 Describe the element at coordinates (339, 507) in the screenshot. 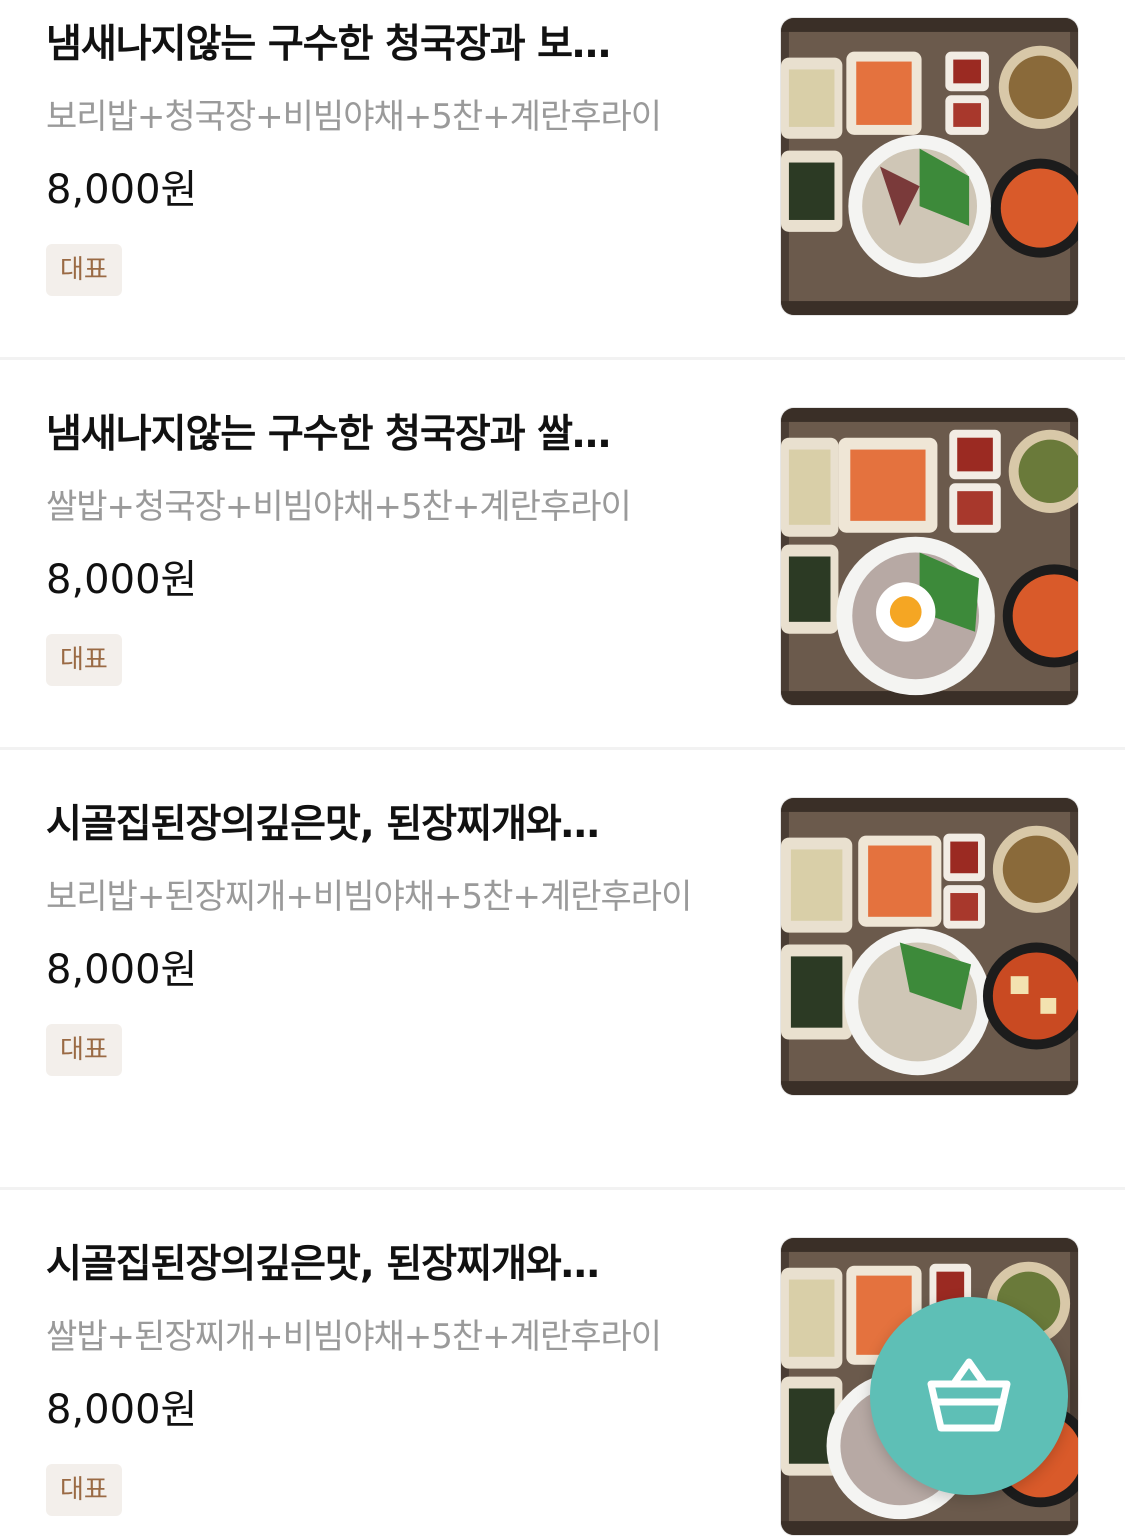

I see `menu-item-description: 쌀밥+청국장+비빔야채+5찬+계란후라이` at that location.